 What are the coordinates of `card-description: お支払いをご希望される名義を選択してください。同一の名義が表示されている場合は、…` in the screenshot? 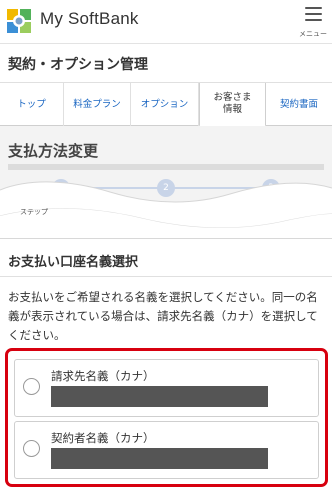 It's located at (163, 316).